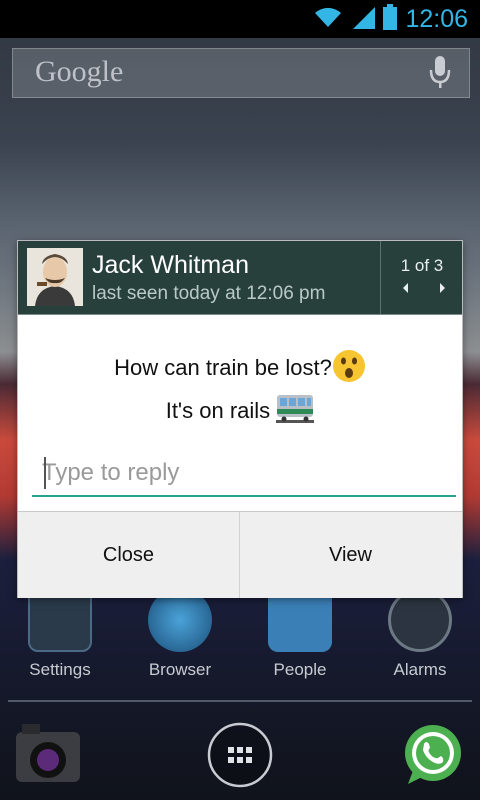 The image size is (480, 800). I want to click on message-line: How can train be lost?, so click(240, 369).